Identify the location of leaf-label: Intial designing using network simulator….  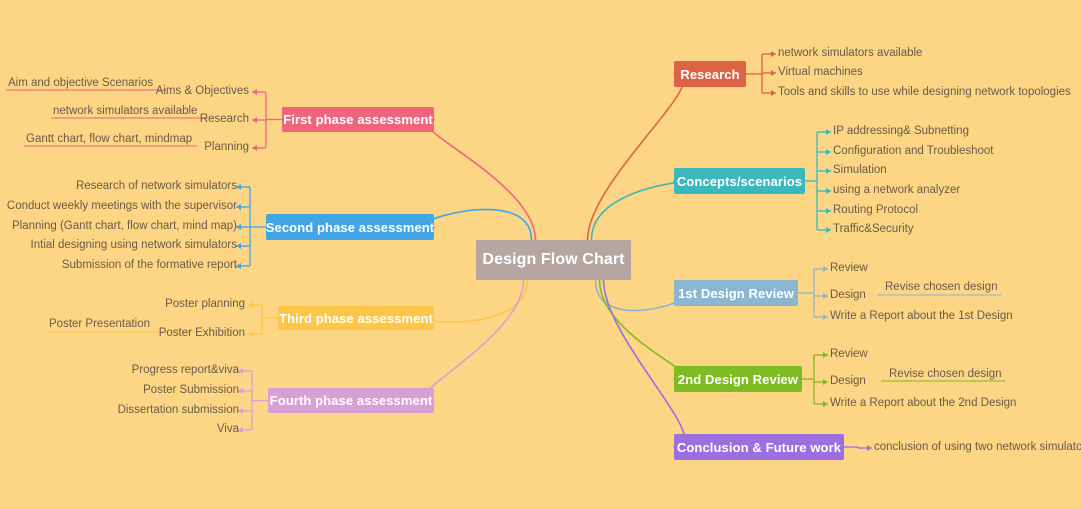
(118, 245).